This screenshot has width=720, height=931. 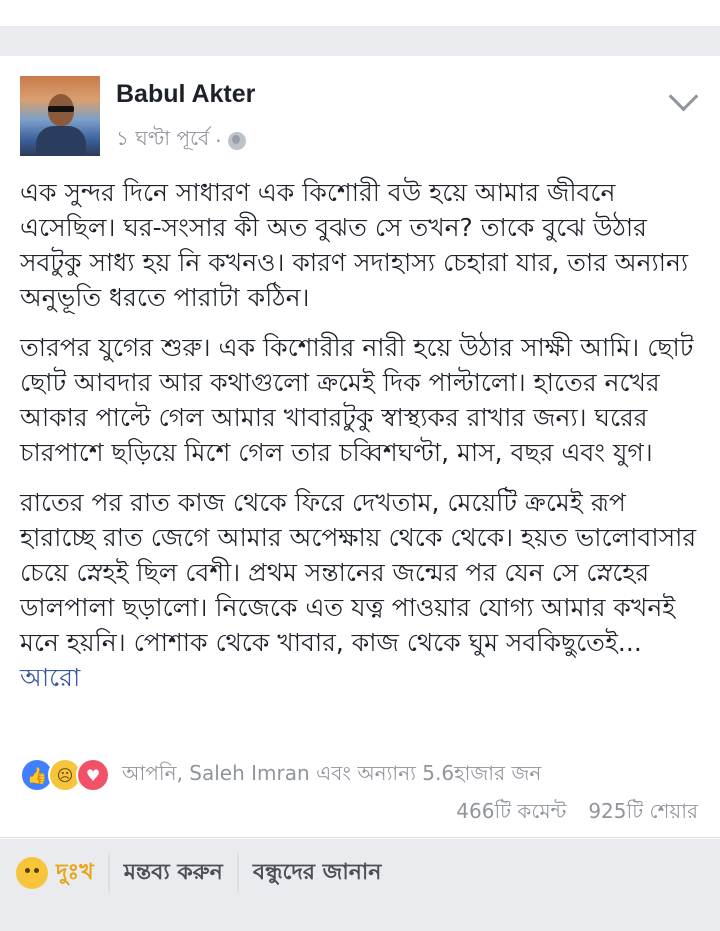 I want to click on share-button-label: বন্ধুদের জানান, so click(x=317, y=872).